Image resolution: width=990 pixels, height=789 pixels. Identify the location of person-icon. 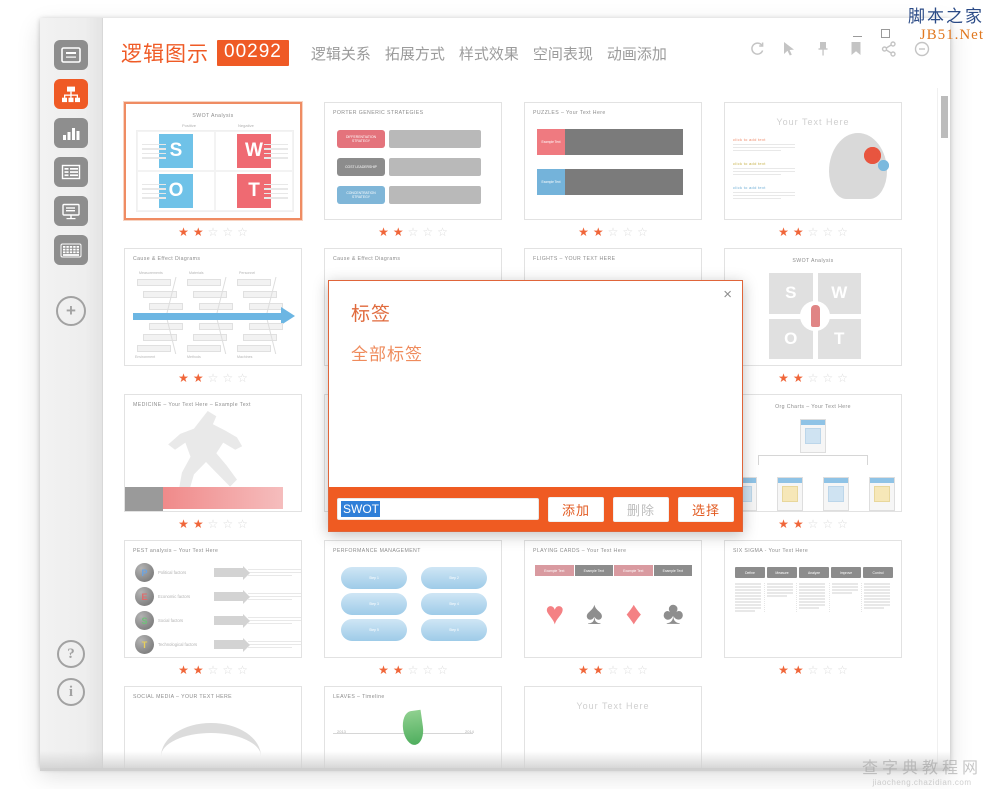
(815, 316).